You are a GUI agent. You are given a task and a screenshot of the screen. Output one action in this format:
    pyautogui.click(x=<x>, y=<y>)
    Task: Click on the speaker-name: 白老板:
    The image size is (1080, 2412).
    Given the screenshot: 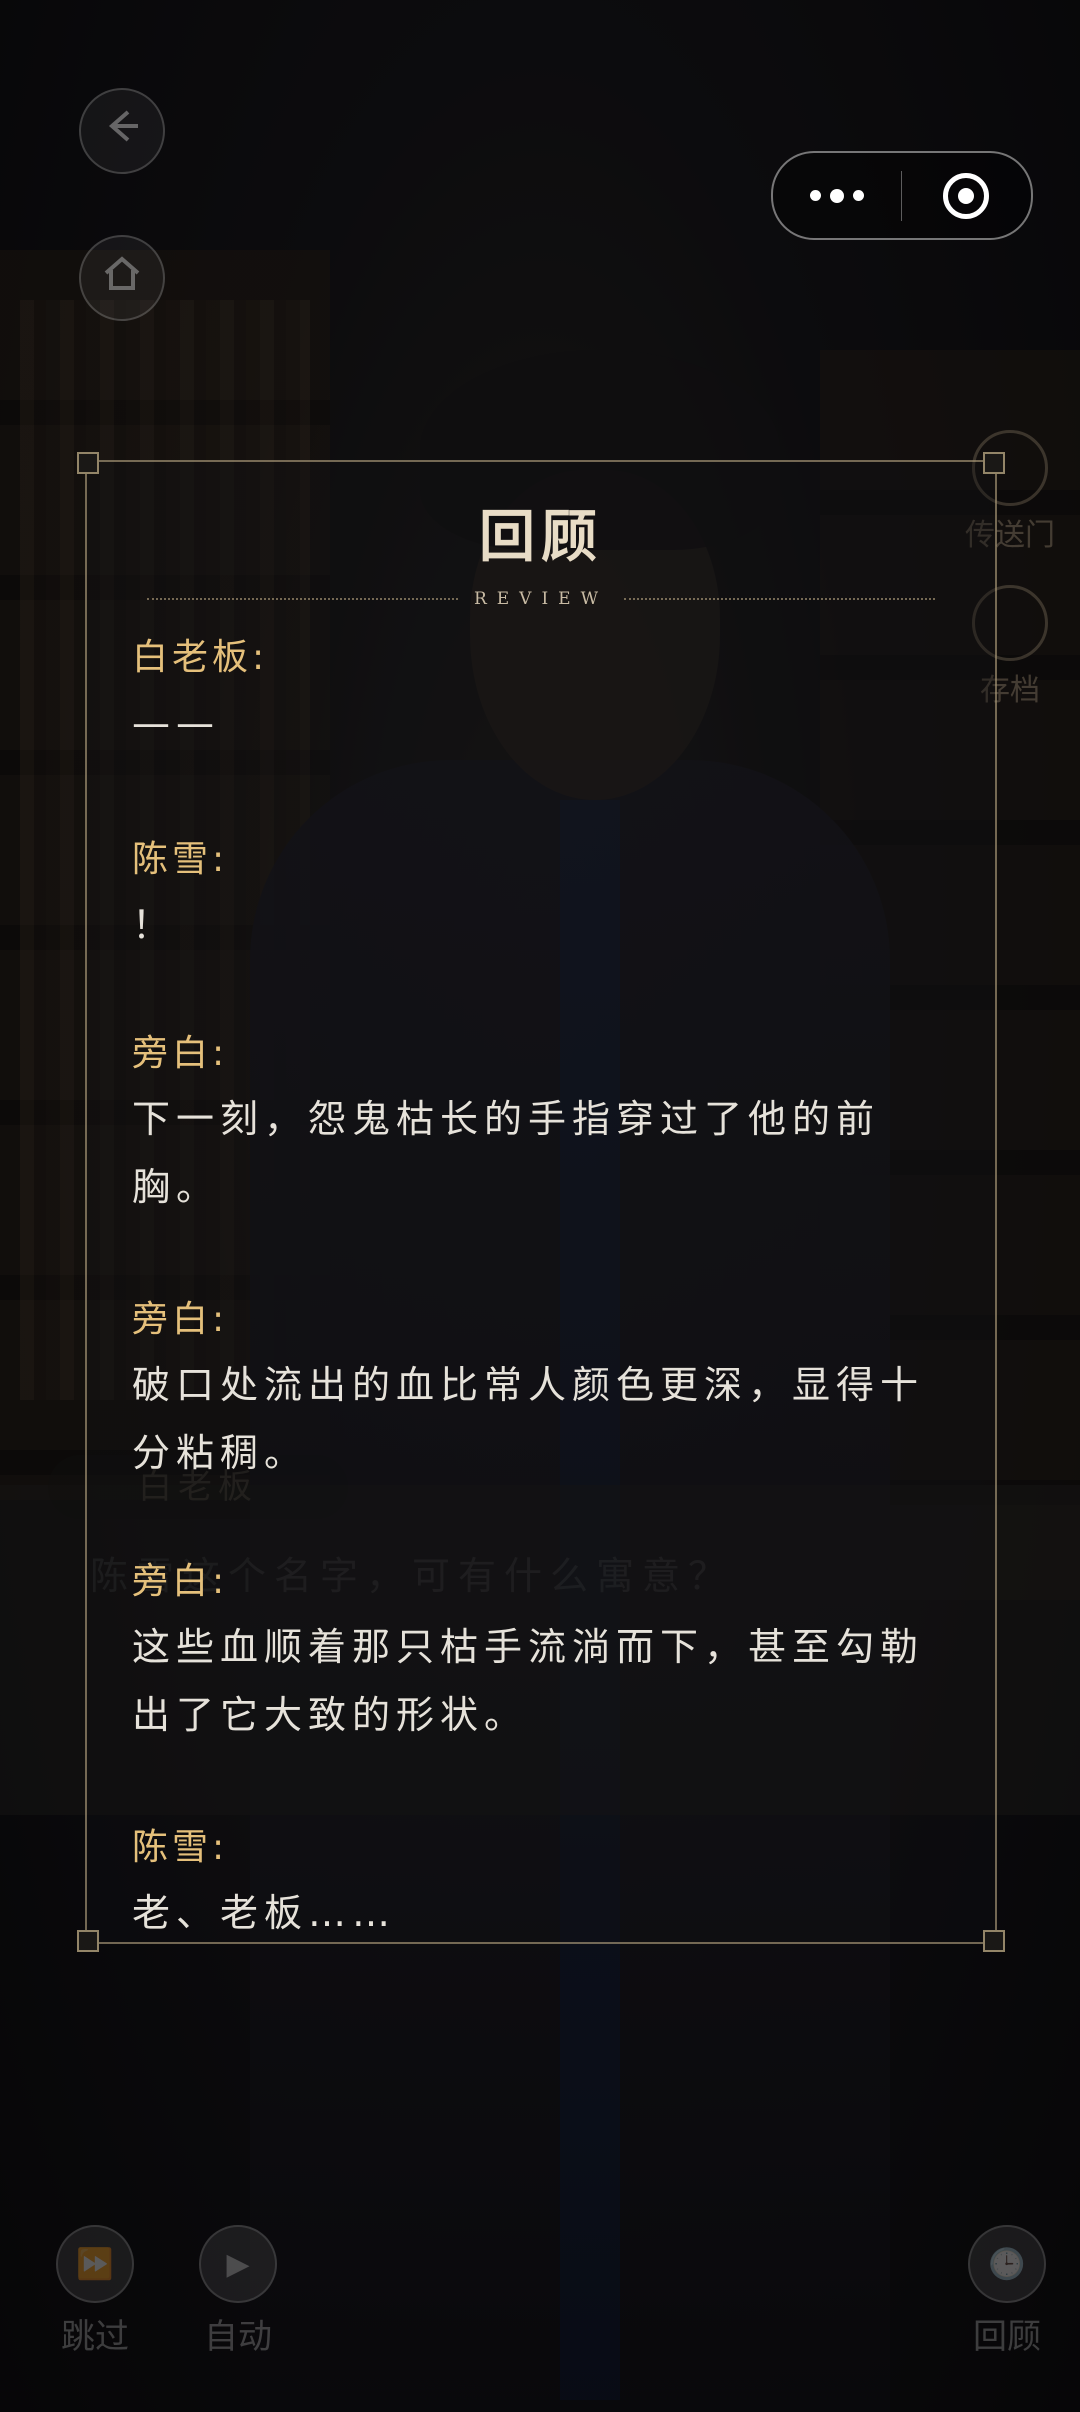 What is the action you would take?
    pyautogui.click(x=200, y=657)
    